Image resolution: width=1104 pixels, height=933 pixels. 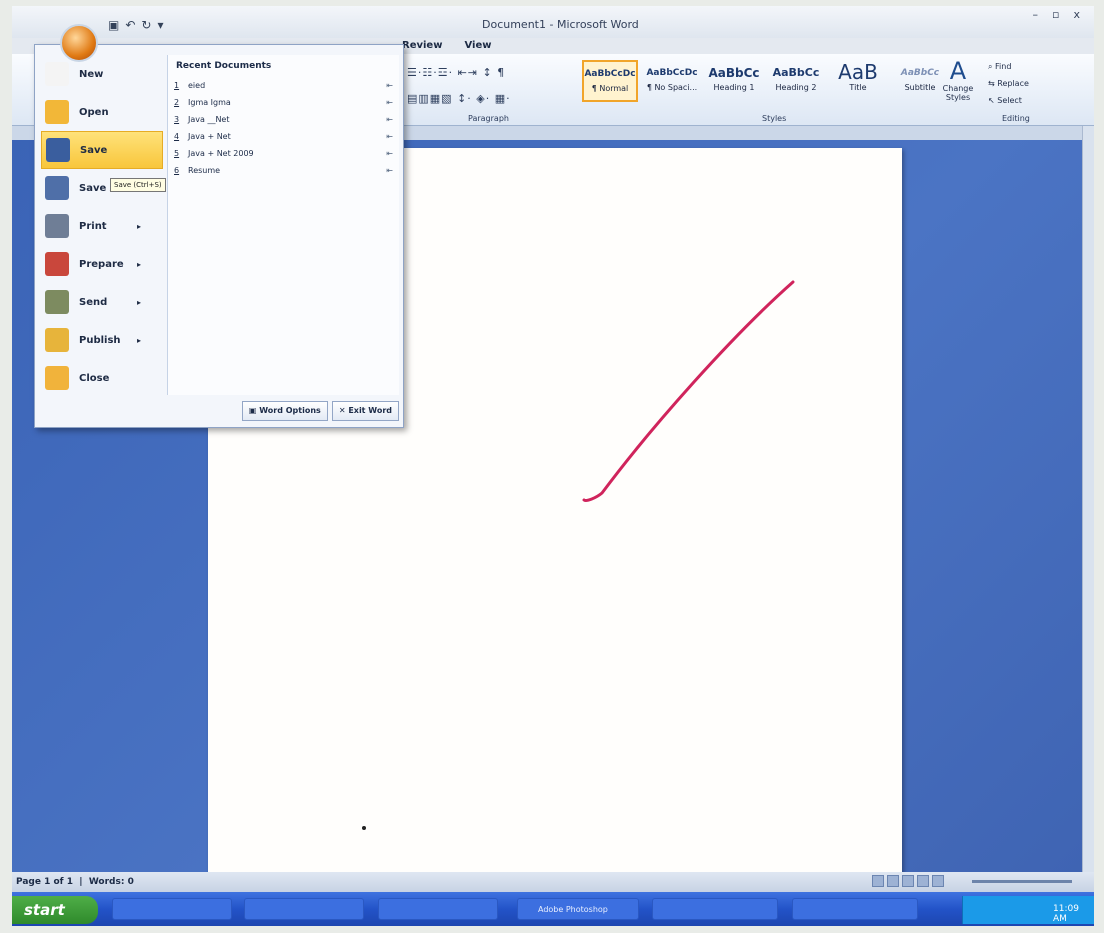 I want to click on ribbon-tabs: Review View, so click(x=446, y=45).